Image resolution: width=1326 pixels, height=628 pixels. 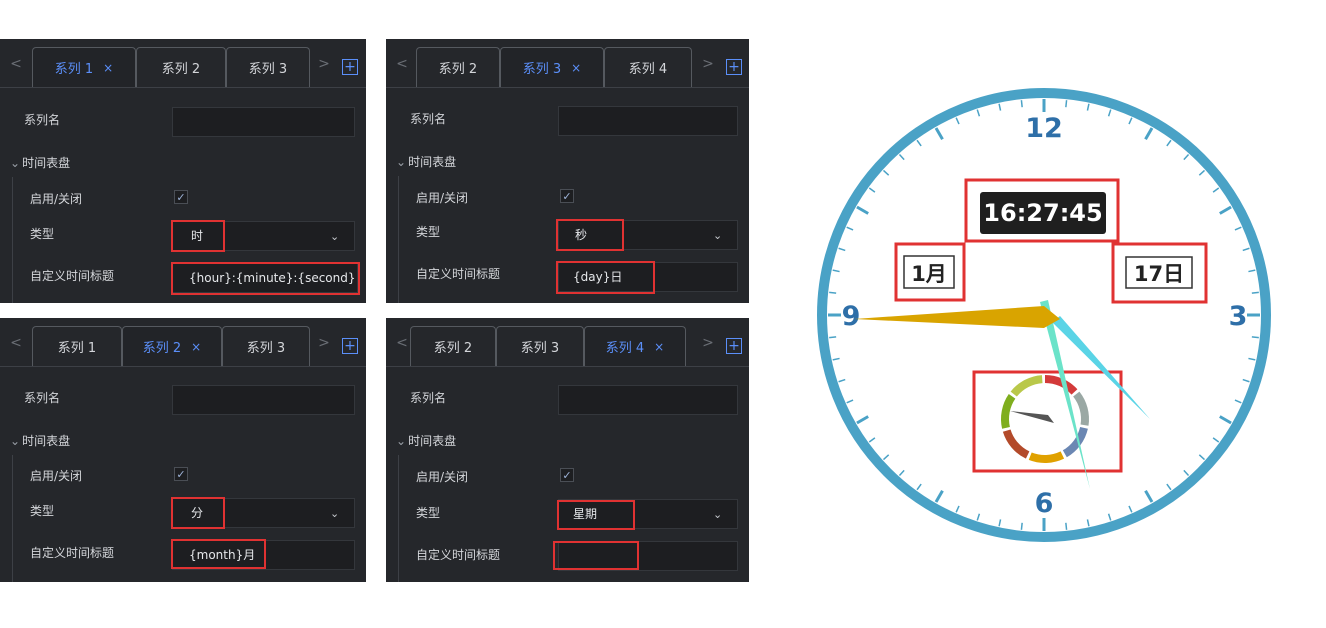 What do you see at coordinates (1042, 213) in the screenshot?
I see `digital-time-text: 16:27:45` at bounding box center [1042, 213].